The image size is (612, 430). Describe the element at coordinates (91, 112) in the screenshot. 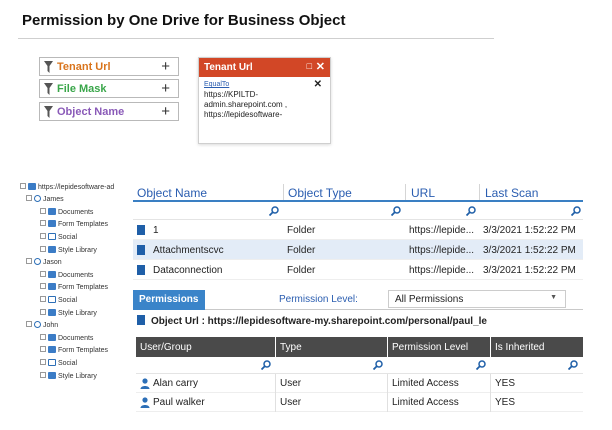

I see `filter-label: Object Name` at that location.